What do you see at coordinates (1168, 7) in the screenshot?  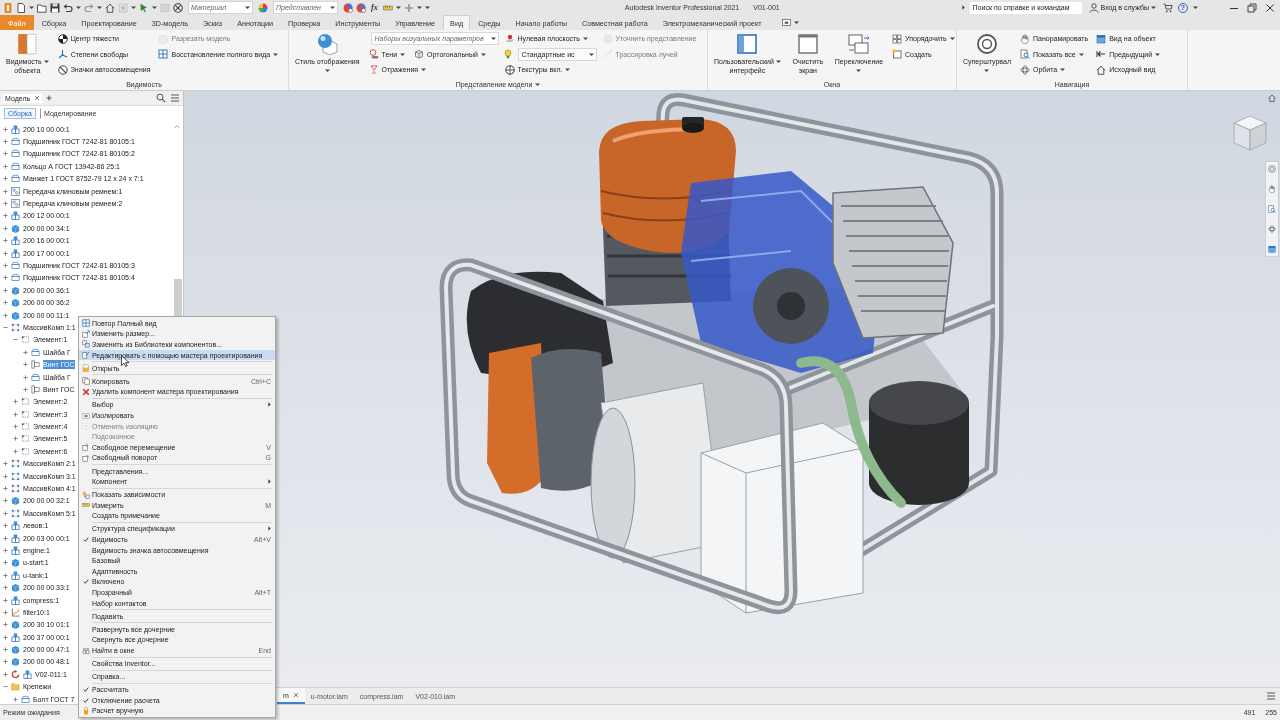 I see `cart-icon` at bounding box center [1168, 7].